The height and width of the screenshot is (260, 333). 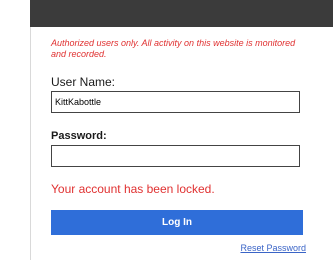 I want to click on error-message: Your account has been locked., so click(x=133, y=189).